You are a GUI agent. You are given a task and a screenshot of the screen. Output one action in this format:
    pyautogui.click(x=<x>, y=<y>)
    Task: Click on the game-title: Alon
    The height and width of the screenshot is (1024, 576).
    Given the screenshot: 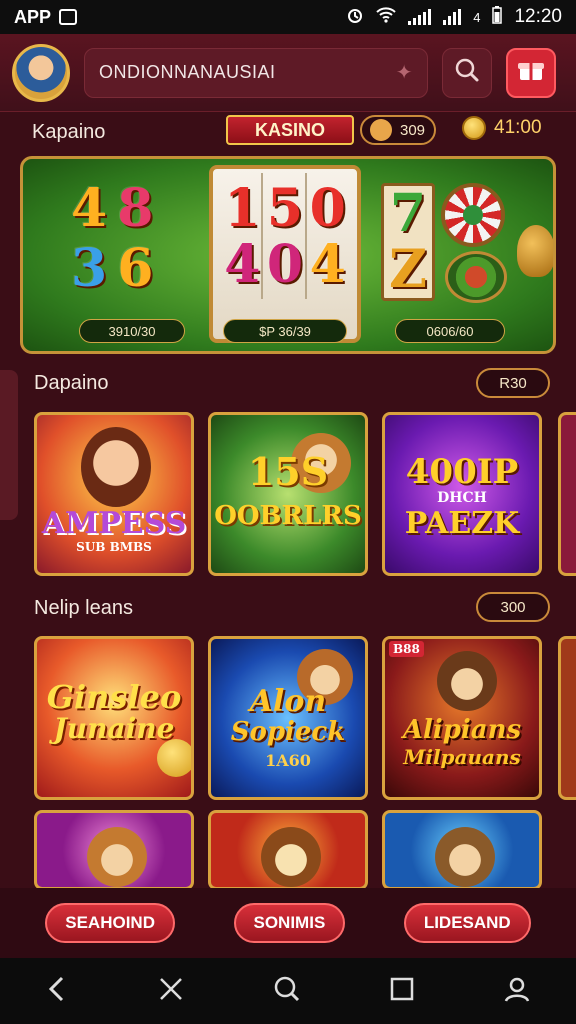 What is the action you would take?
    pyautogui.click(x=288, y=701)
    